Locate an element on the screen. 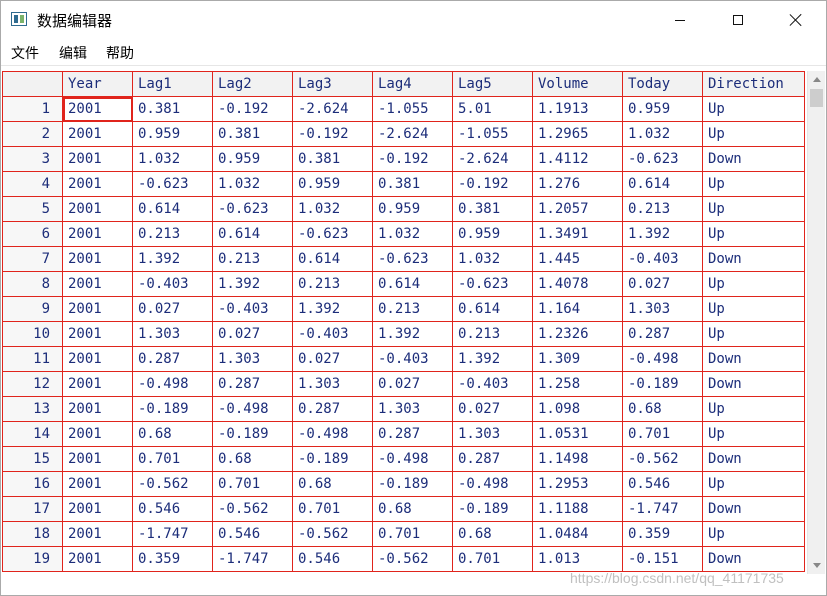  cell-lag2: 0.68 is located at coordinates (252, 459).